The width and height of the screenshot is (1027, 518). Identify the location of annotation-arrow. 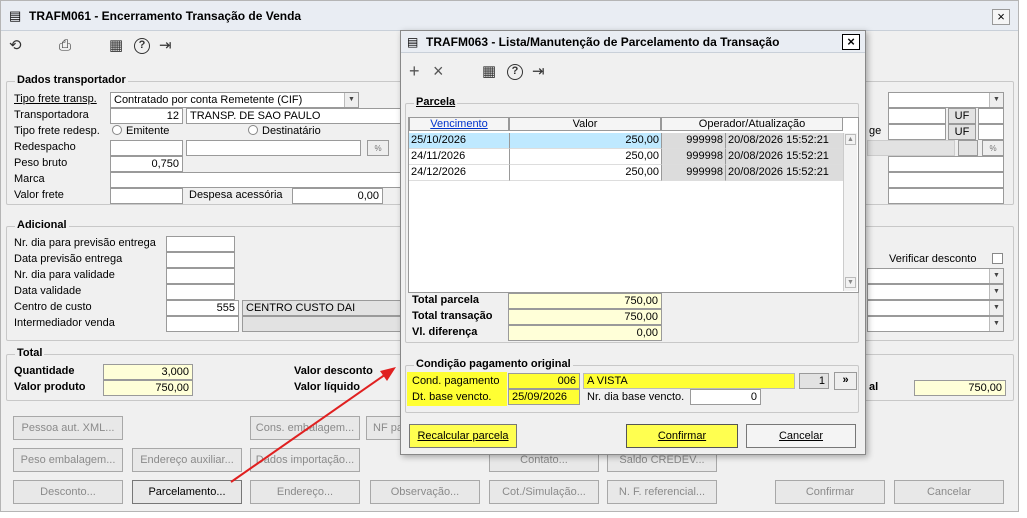
(313, 425).